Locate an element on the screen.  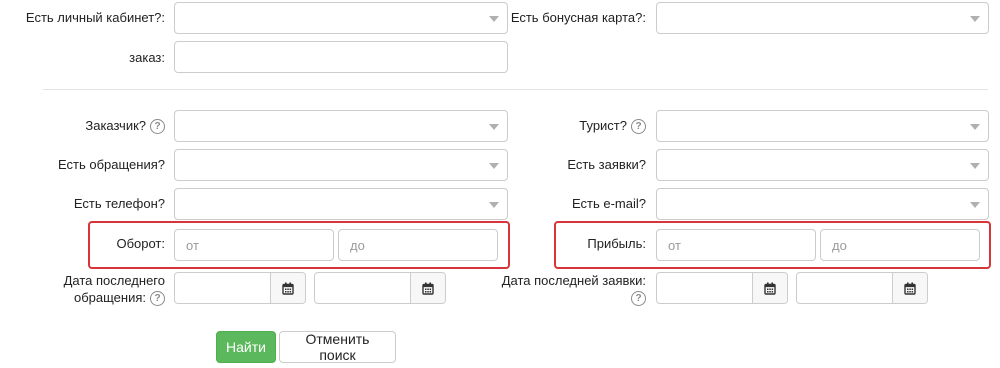
customer-label-text: Заказчик? is located at coordinates (115, 125).